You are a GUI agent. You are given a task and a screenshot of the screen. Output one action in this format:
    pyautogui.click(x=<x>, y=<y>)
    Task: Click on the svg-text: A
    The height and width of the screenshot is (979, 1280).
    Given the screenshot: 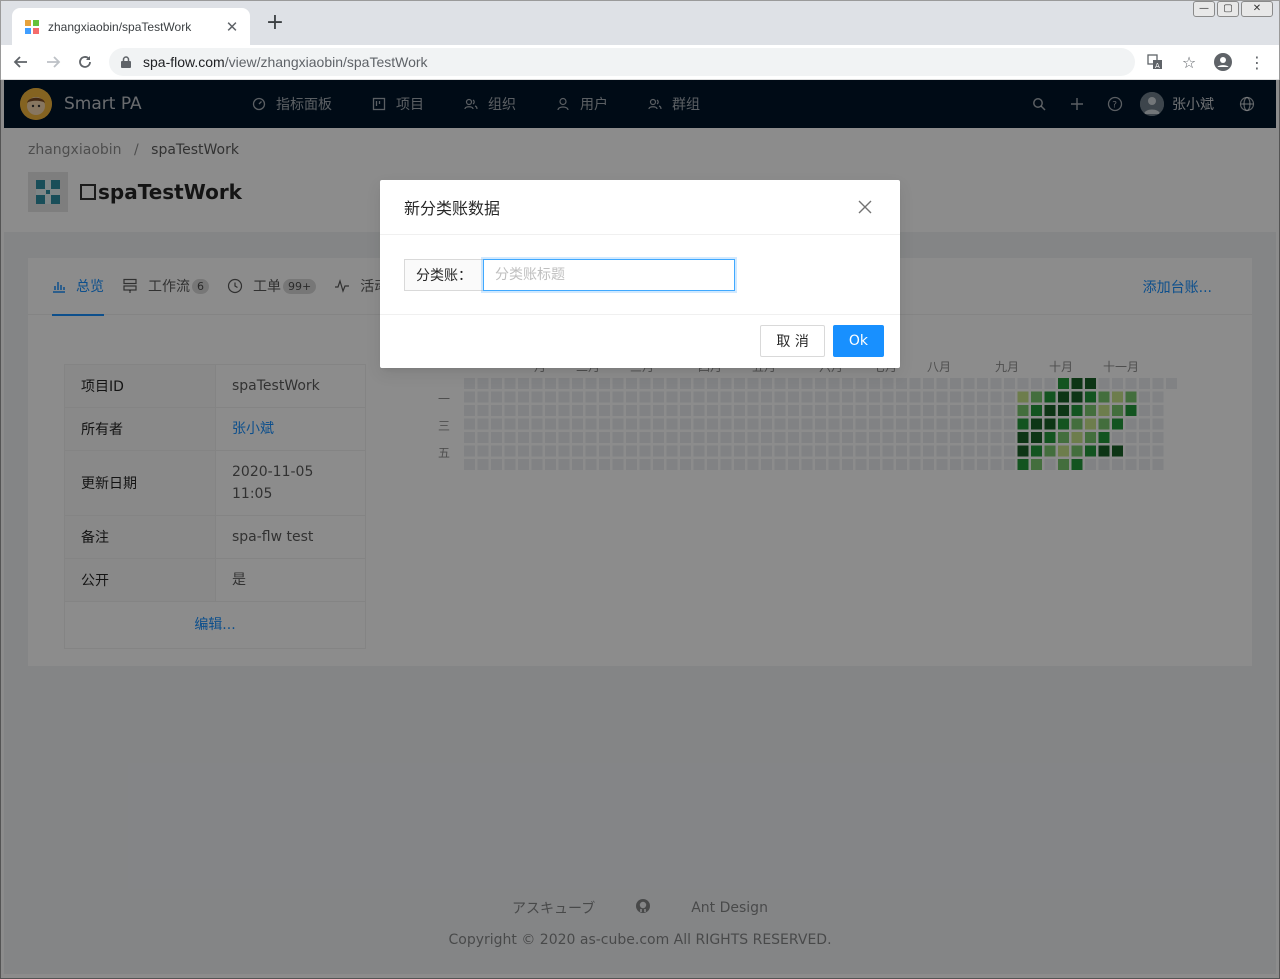 What is the action you would take?
    pyautogui.click(x=1157, y=66)
    